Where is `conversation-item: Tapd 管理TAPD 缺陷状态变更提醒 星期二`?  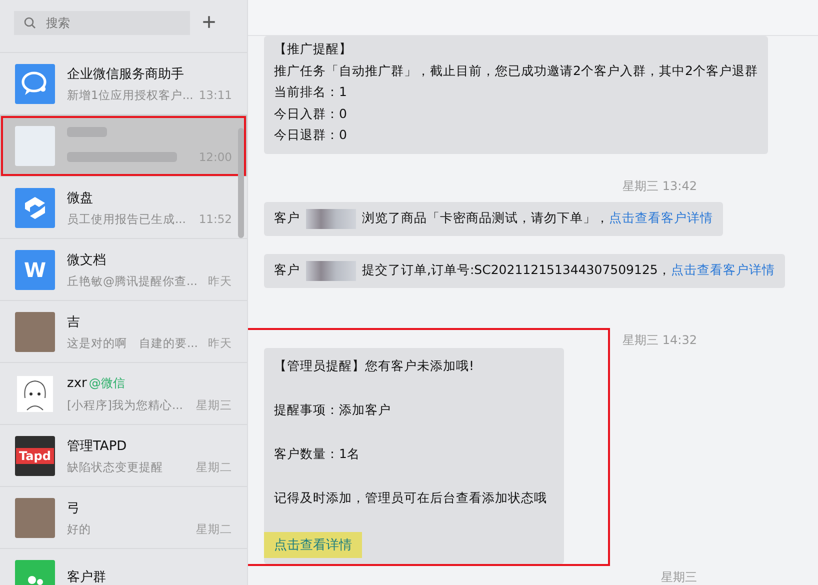 conversation-item: Tapd 管理TAPD 缺陷状态变更提醒 星期二 is located at coordinates (123, 456).